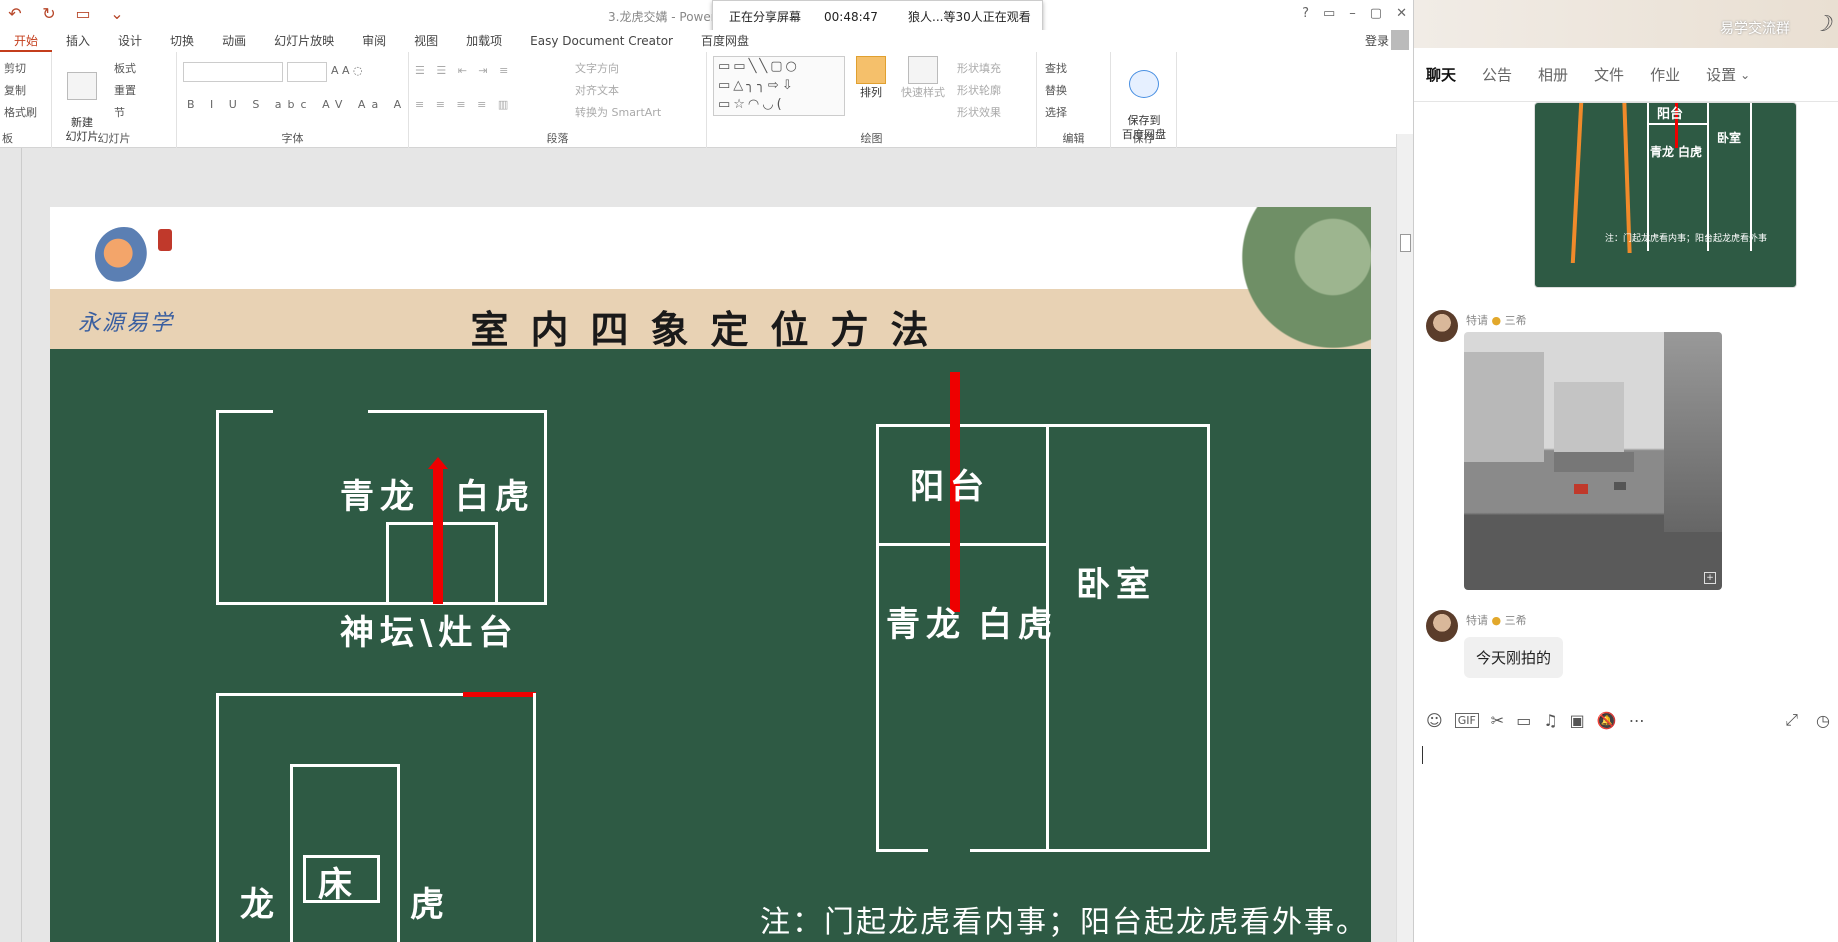  What do you see at coordinates (1665, 195) in the screenshot?
I see `slide-preview-image: 阳台 青龙 白虎 卧室 注：门起龙虎看内事；阳台起龙虎看外事` at bounding box center [1665, 195].